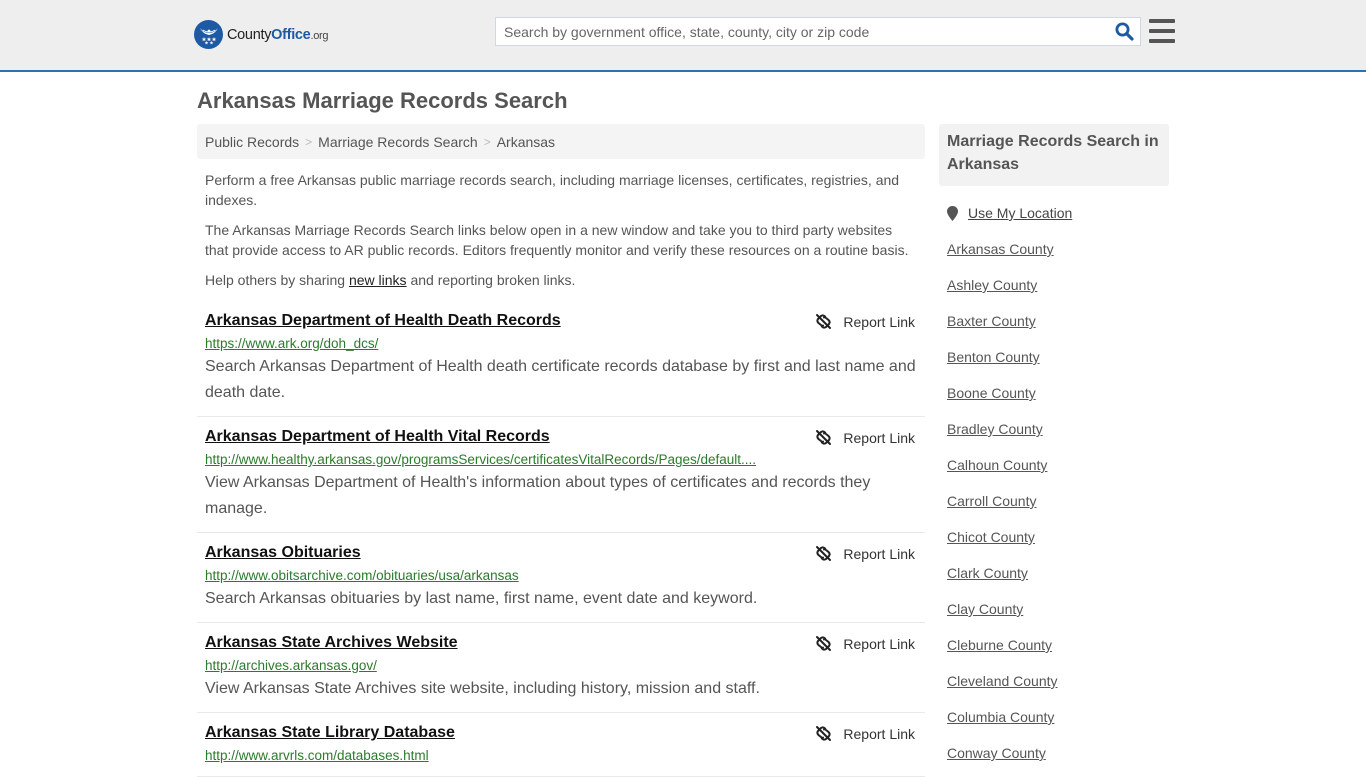 The height and width of the screenshot is (777, 1366). Describe the element at coordinates (1020, 213) in the screenshot. I see `use-my-location-link: Use My Location` at that location.